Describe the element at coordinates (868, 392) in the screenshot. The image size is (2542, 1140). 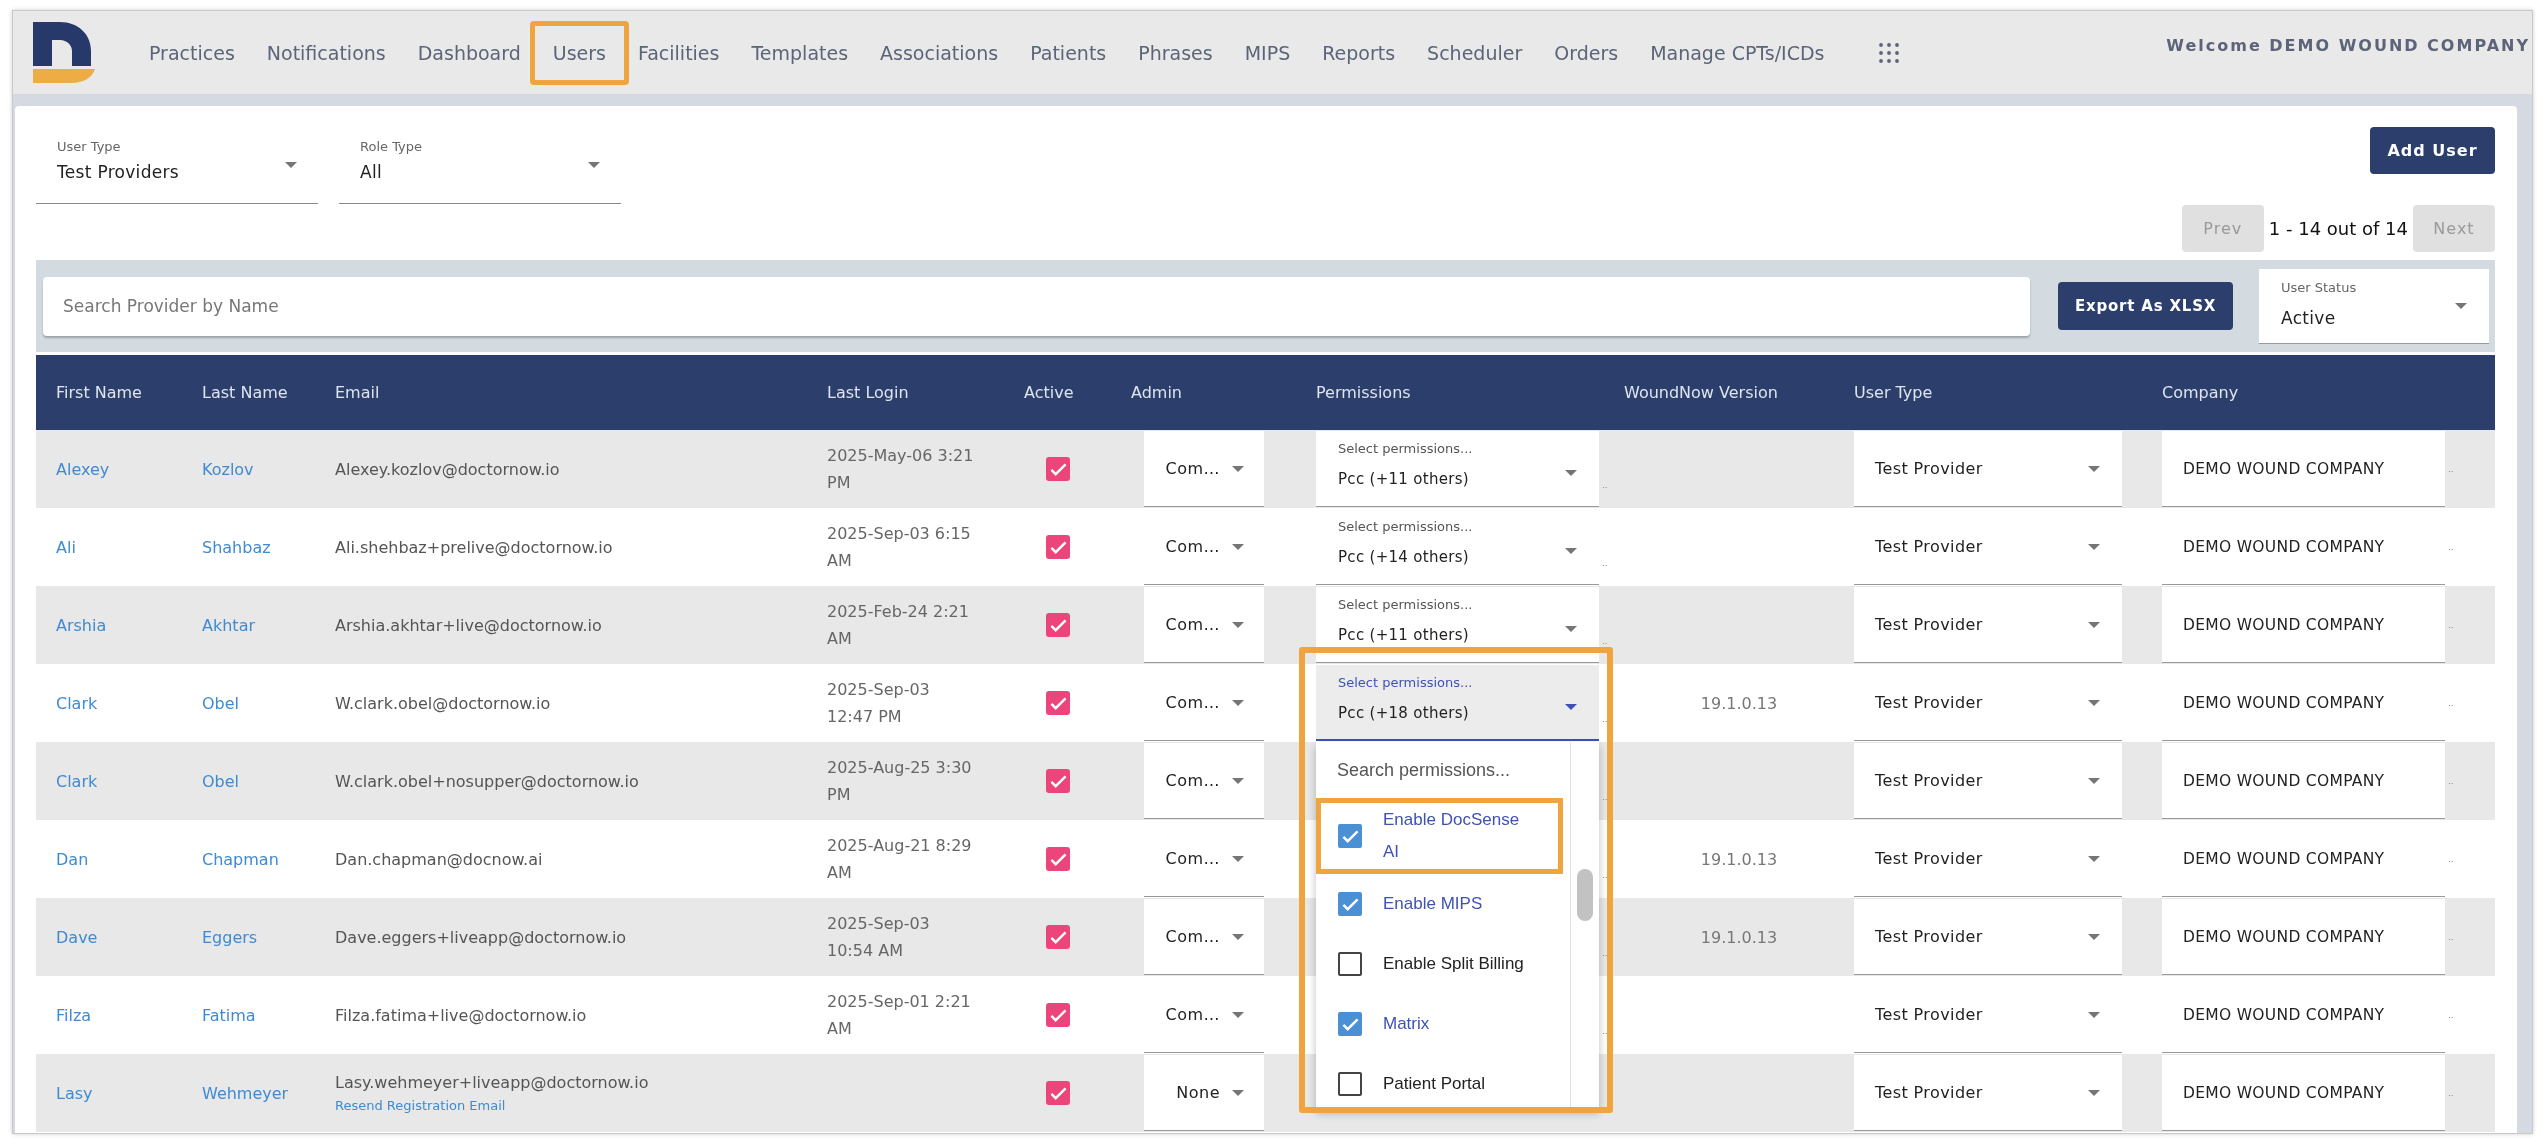
I see `column-header: Last Login` at that location.